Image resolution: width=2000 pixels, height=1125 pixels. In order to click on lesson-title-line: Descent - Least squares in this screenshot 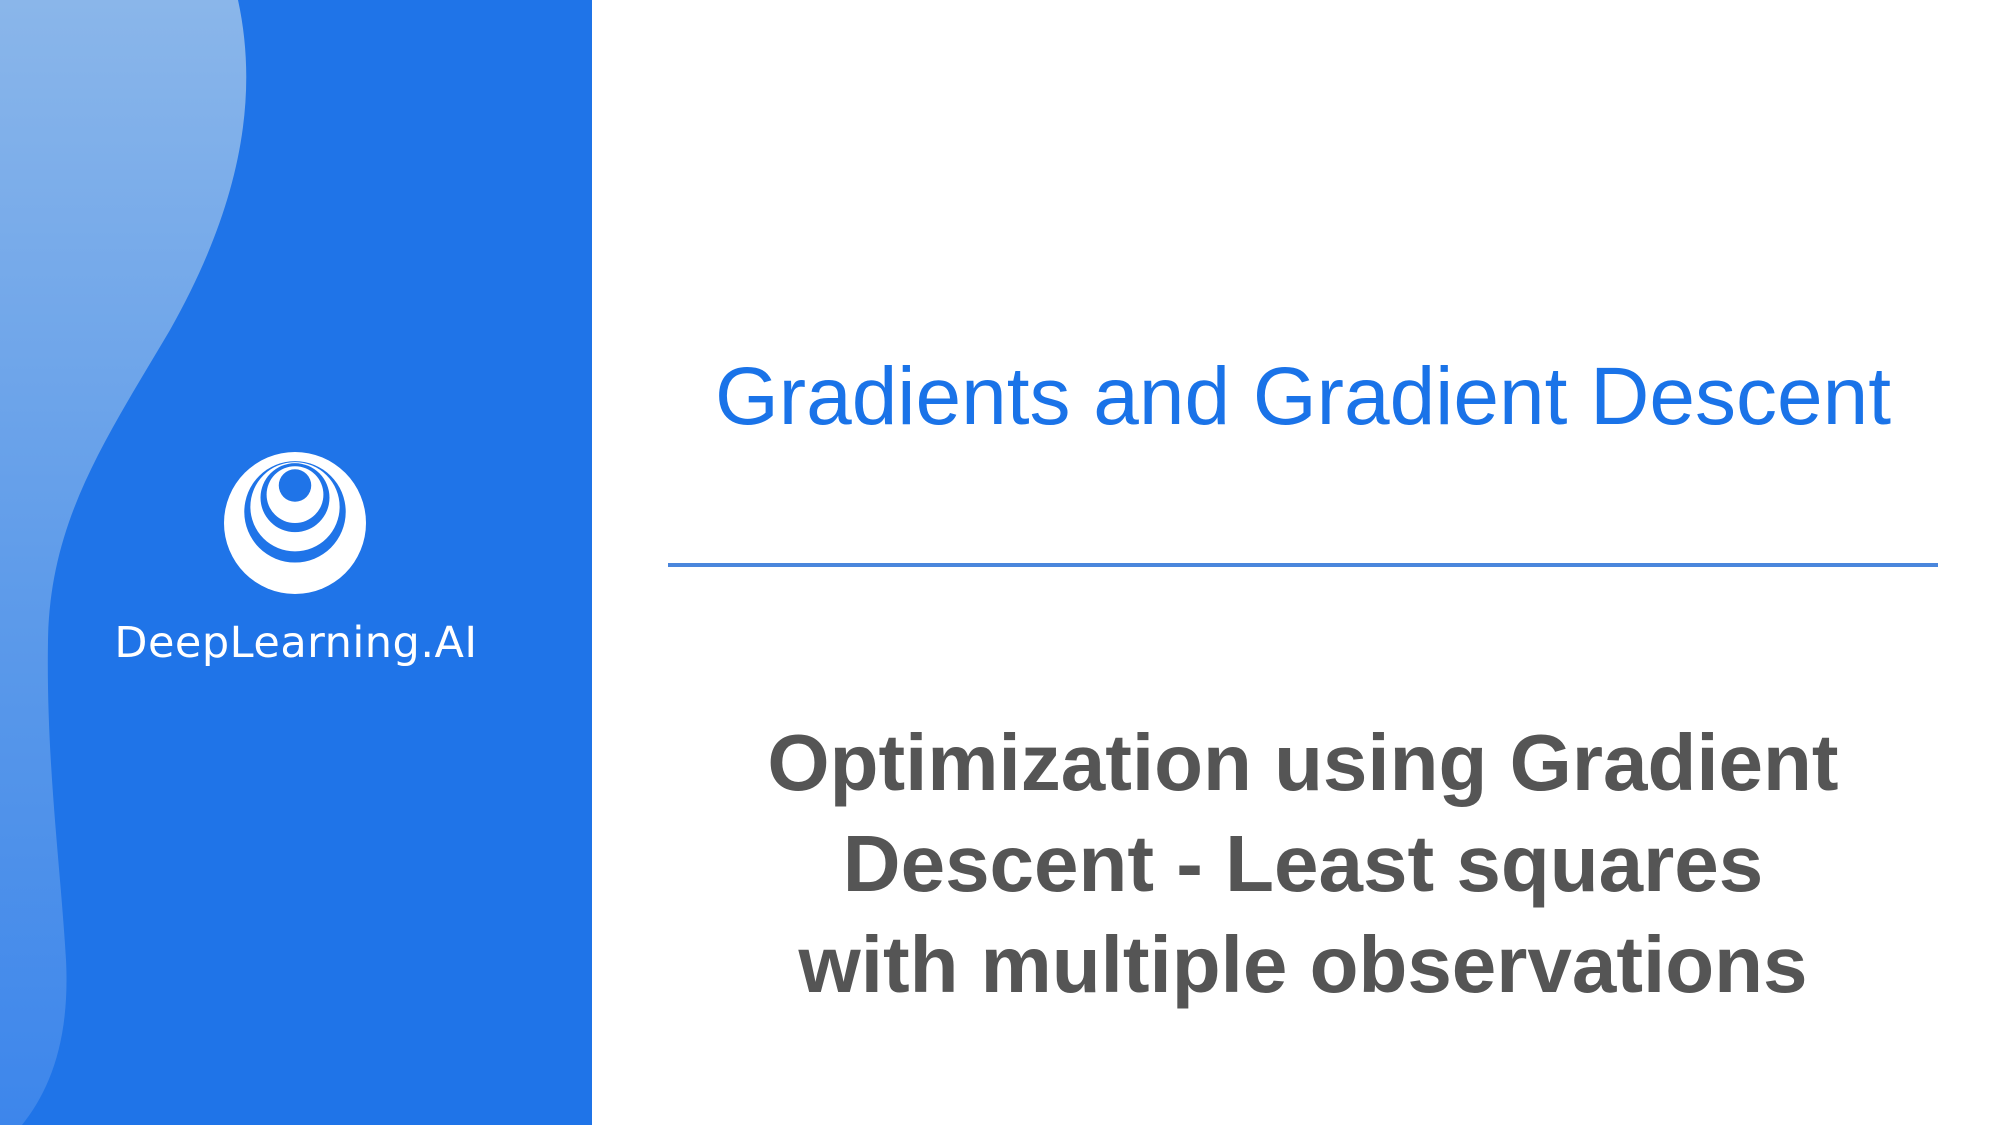, I will do `click(1303, 863)`.